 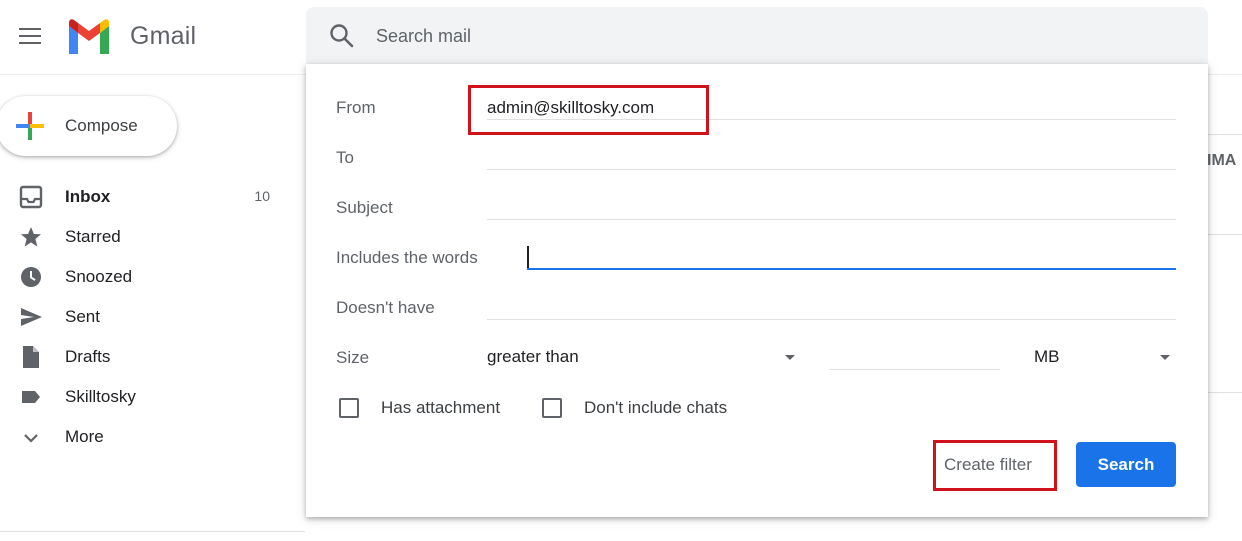 What do you see at coordinates (831, 319) in the screenshot?
I see `doesnt-have-input` at bounding box center [831, 319].